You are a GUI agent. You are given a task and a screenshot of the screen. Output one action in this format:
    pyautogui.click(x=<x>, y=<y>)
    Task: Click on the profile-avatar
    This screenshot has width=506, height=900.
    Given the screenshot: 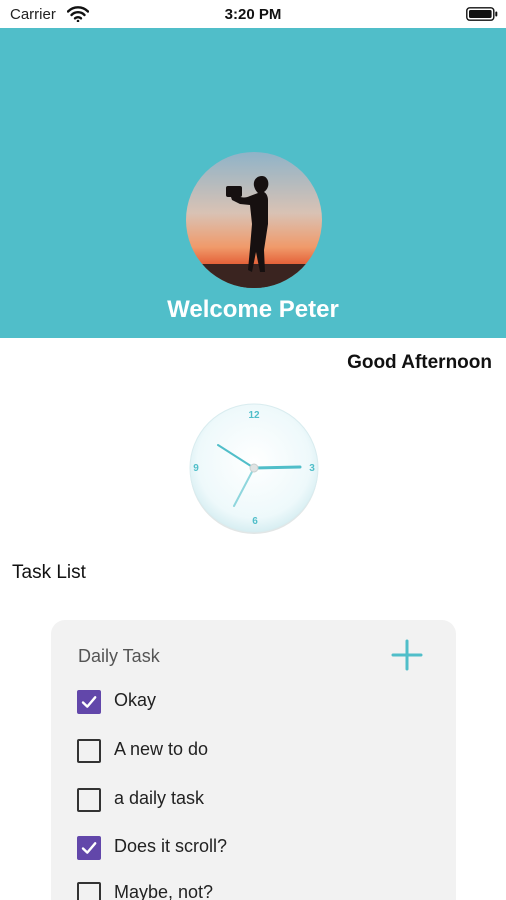 What is the action you would take?
    pyautogui.click(x=254, y=220)
    